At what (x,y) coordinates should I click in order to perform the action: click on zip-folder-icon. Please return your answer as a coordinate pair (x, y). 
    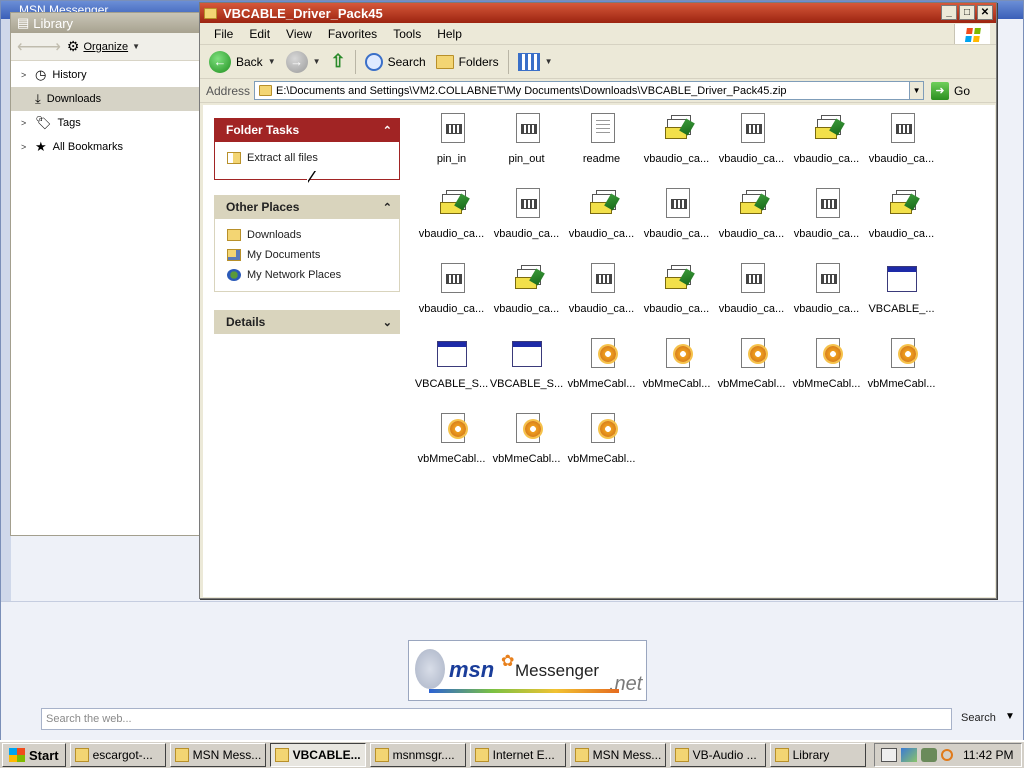
    Looking at the image, I should click on (234, 158).